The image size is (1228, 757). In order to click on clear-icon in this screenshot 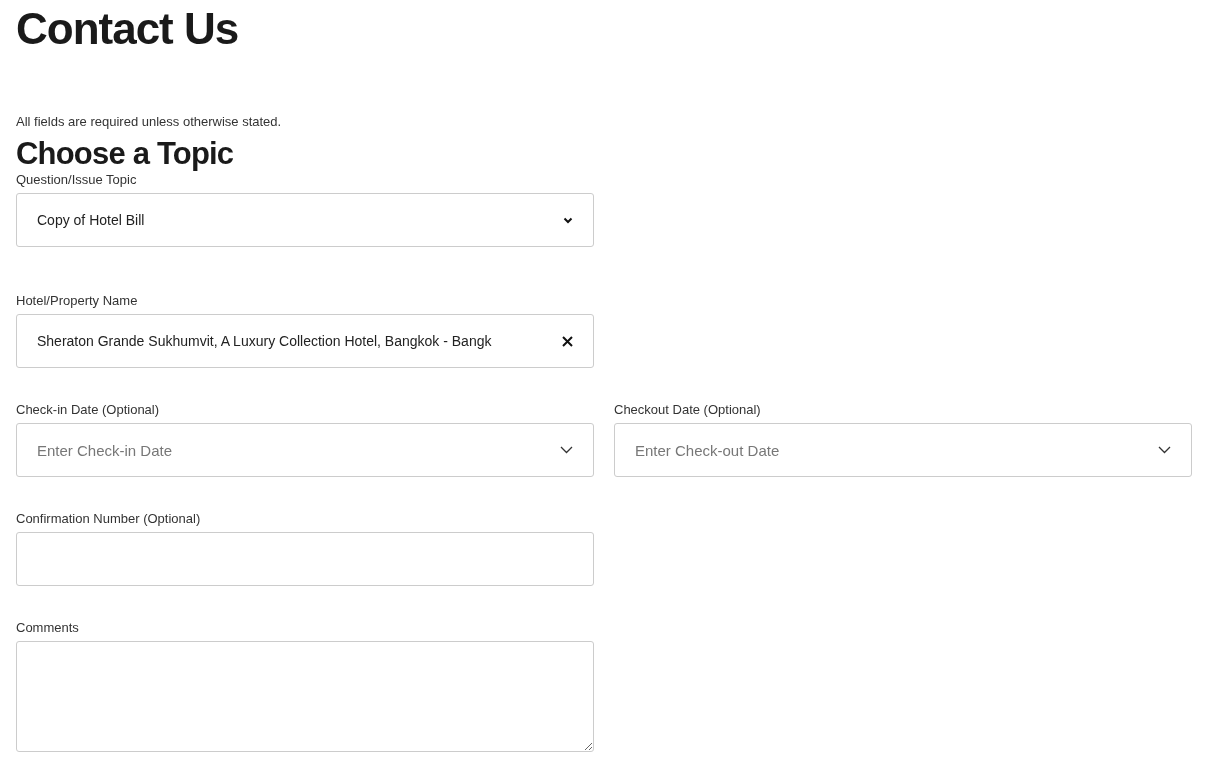, I will do `click(567, 341)`.